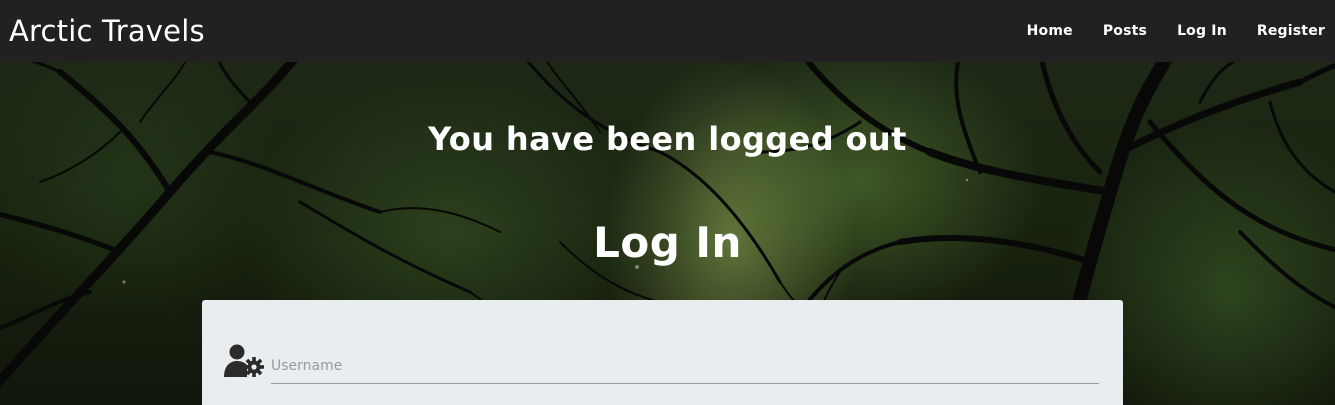 This screenshot has height=405, width=1335. Describe the element at coordinates (1291, 31) in the screenshot. I see `nav-link-register: Register` at that location.